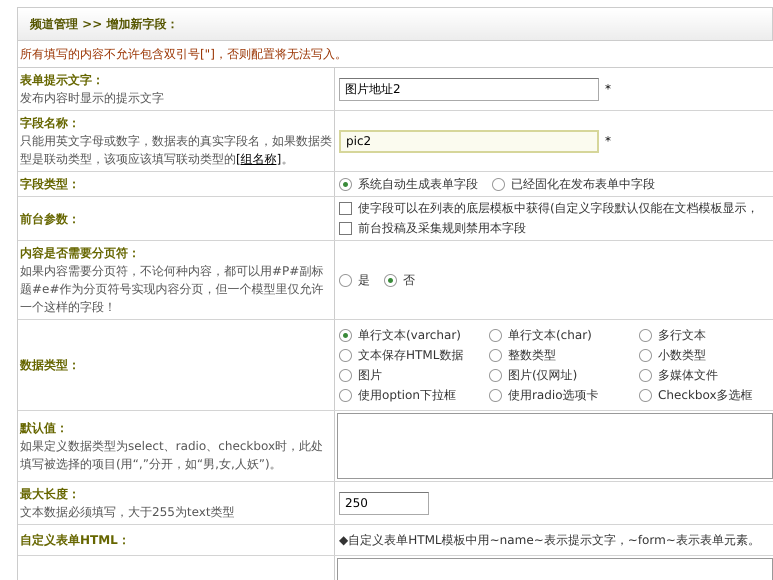 The height and width of the screenshot is (580, 773). What do you see at coordinates (558, 208) in the screenshot?
I see `checkbox-label: 使字段可以在列表的底层模板中获得(自定义字段默认仅能在文档模板显示，` at bounding box center [558, 208].